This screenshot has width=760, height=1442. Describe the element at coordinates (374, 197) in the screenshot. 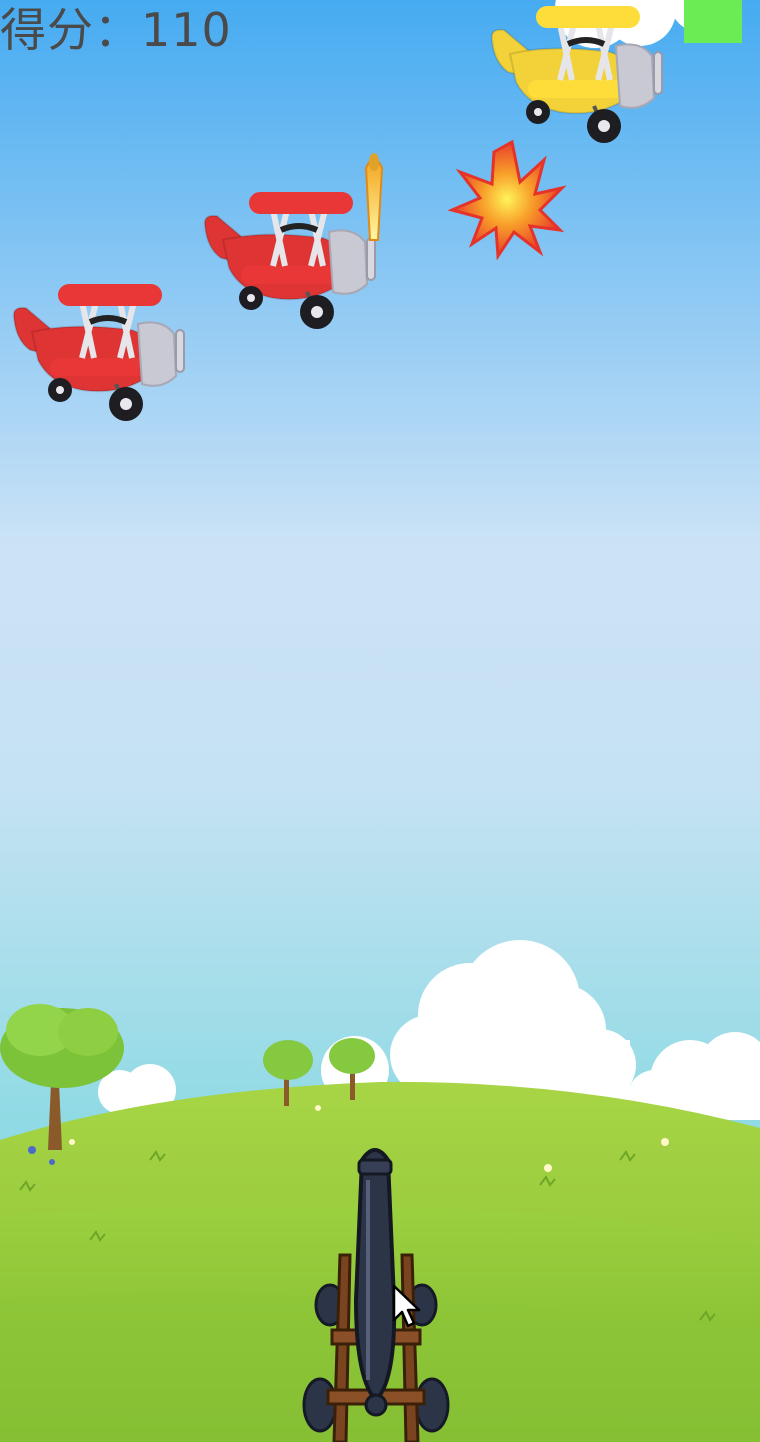

I see `cannonball-icon` at that location.